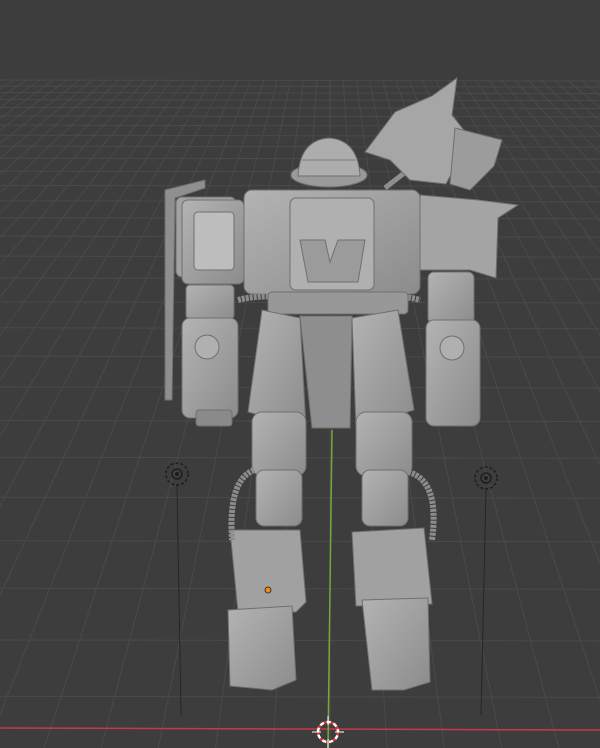 The width and height of the screenshot is (600, 748). What do you see at coordinates (177, 474) in the screenshot?
I see `point-light-icon` at bounding box center [177, 474].